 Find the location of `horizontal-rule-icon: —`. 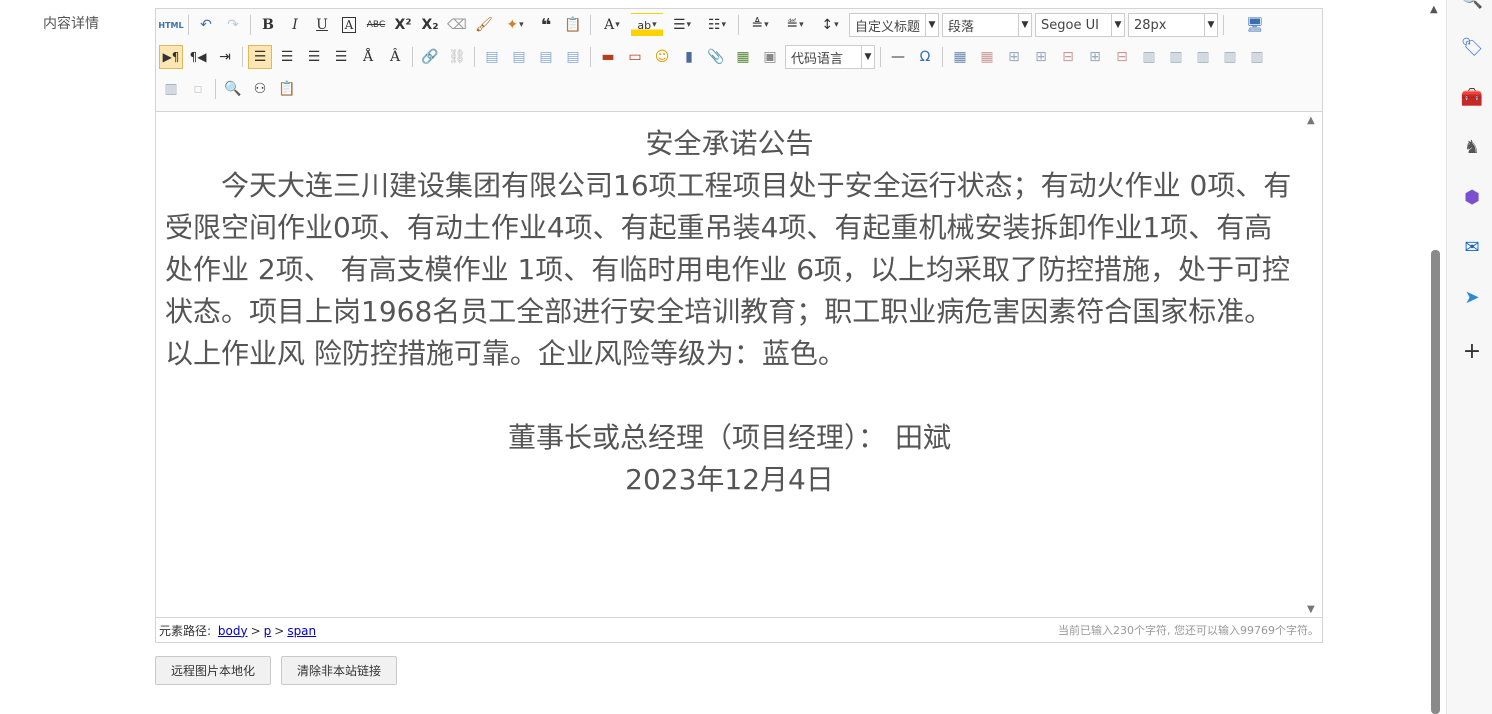

horizontal-rule-icon: — is located at coordinates (898, 57).